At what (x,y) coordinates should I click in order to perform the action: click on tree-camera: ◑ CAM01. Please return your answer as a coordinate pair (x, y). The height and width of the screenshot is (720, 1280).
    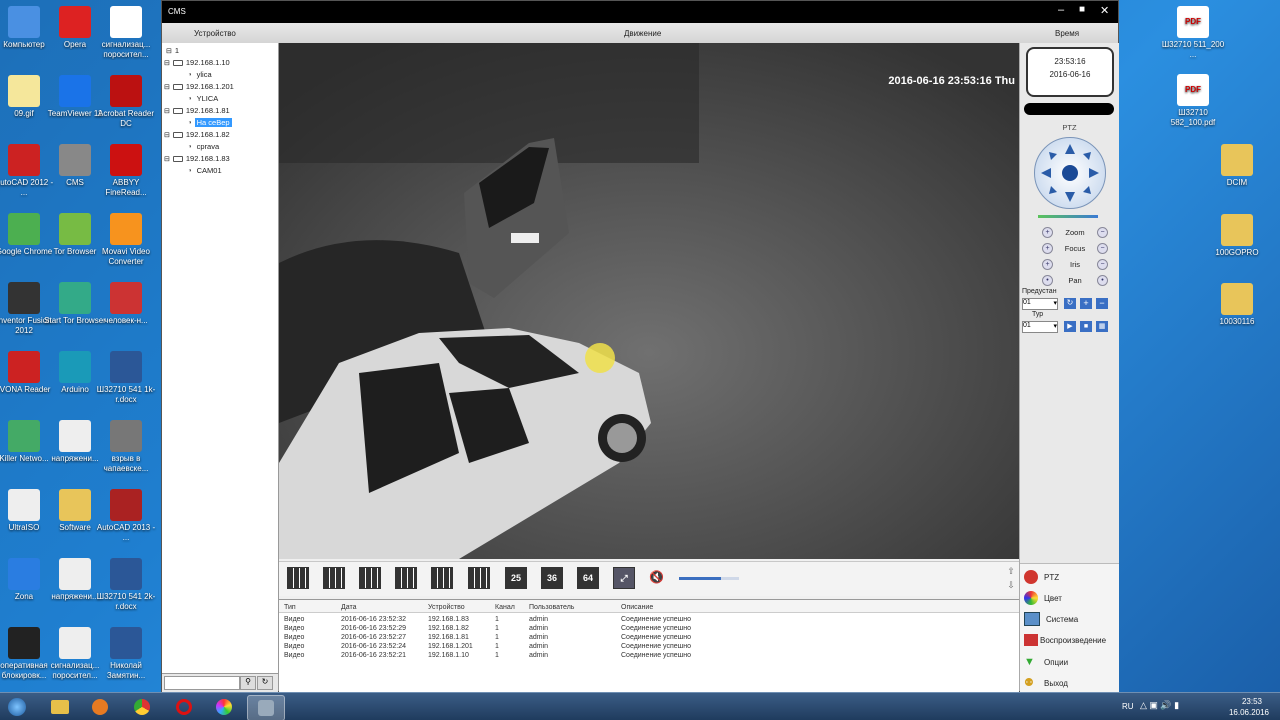
    Looking at the image, I should click on (206, 170).